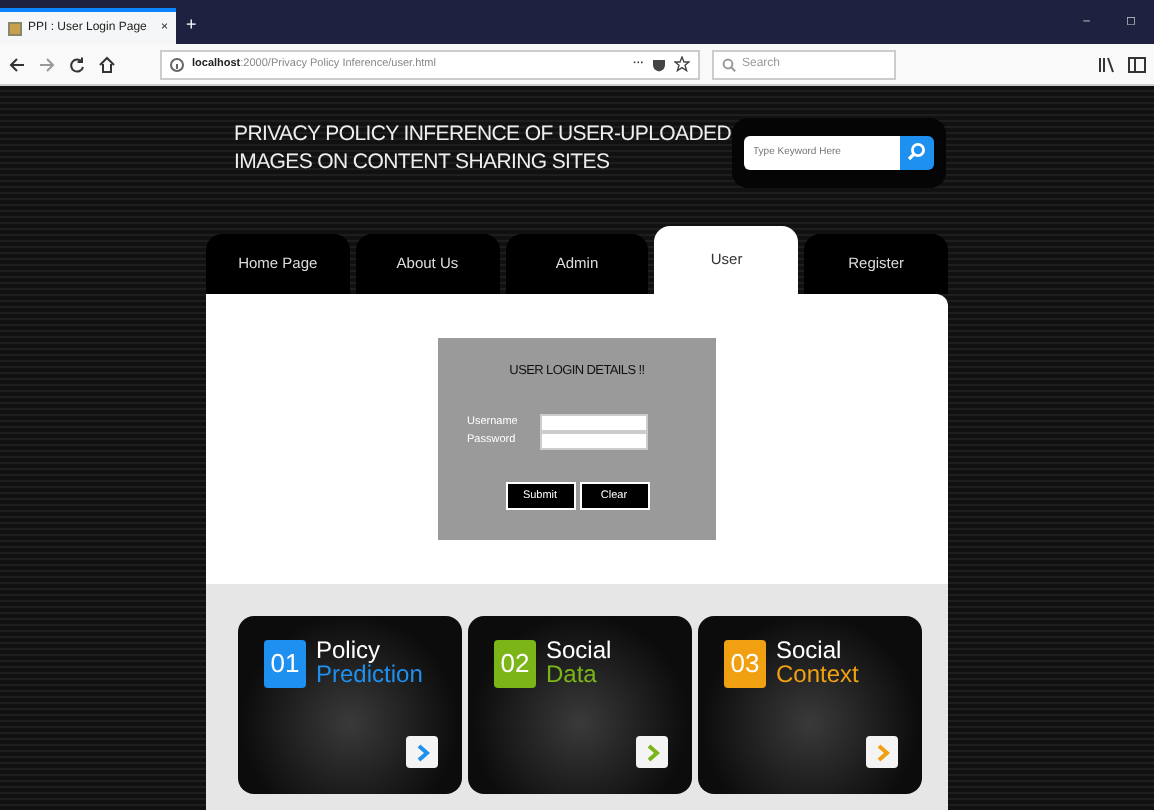 The image size is (1154, 810). Describe the element at coordinates (515, 664) in the screenshot. I see `number-badge: 02` at that location.